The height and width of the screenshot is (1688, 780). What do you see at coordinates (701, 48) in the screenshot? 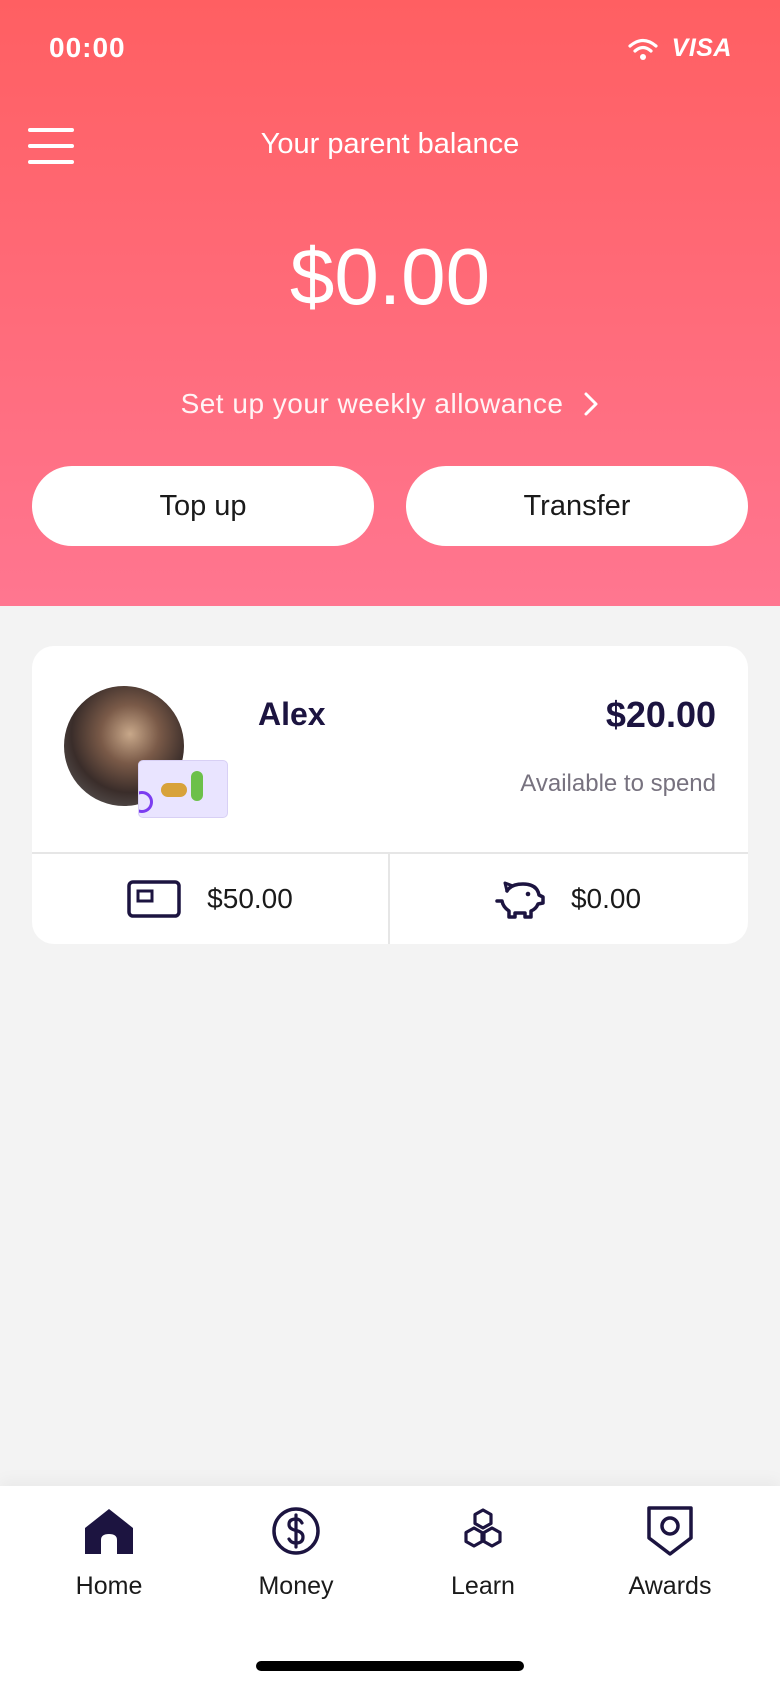
I see `visa-logo: VISA` at bounding box center [701, 48].